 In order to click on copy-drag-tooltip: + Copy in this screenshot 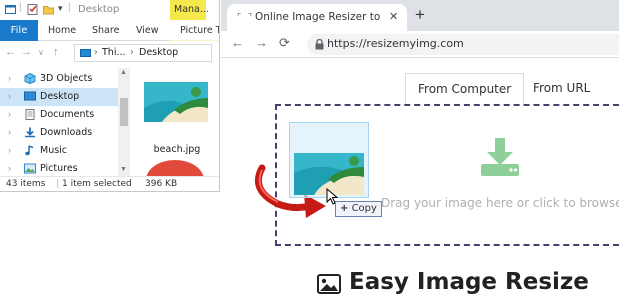, I will do `click(358, 209)`.